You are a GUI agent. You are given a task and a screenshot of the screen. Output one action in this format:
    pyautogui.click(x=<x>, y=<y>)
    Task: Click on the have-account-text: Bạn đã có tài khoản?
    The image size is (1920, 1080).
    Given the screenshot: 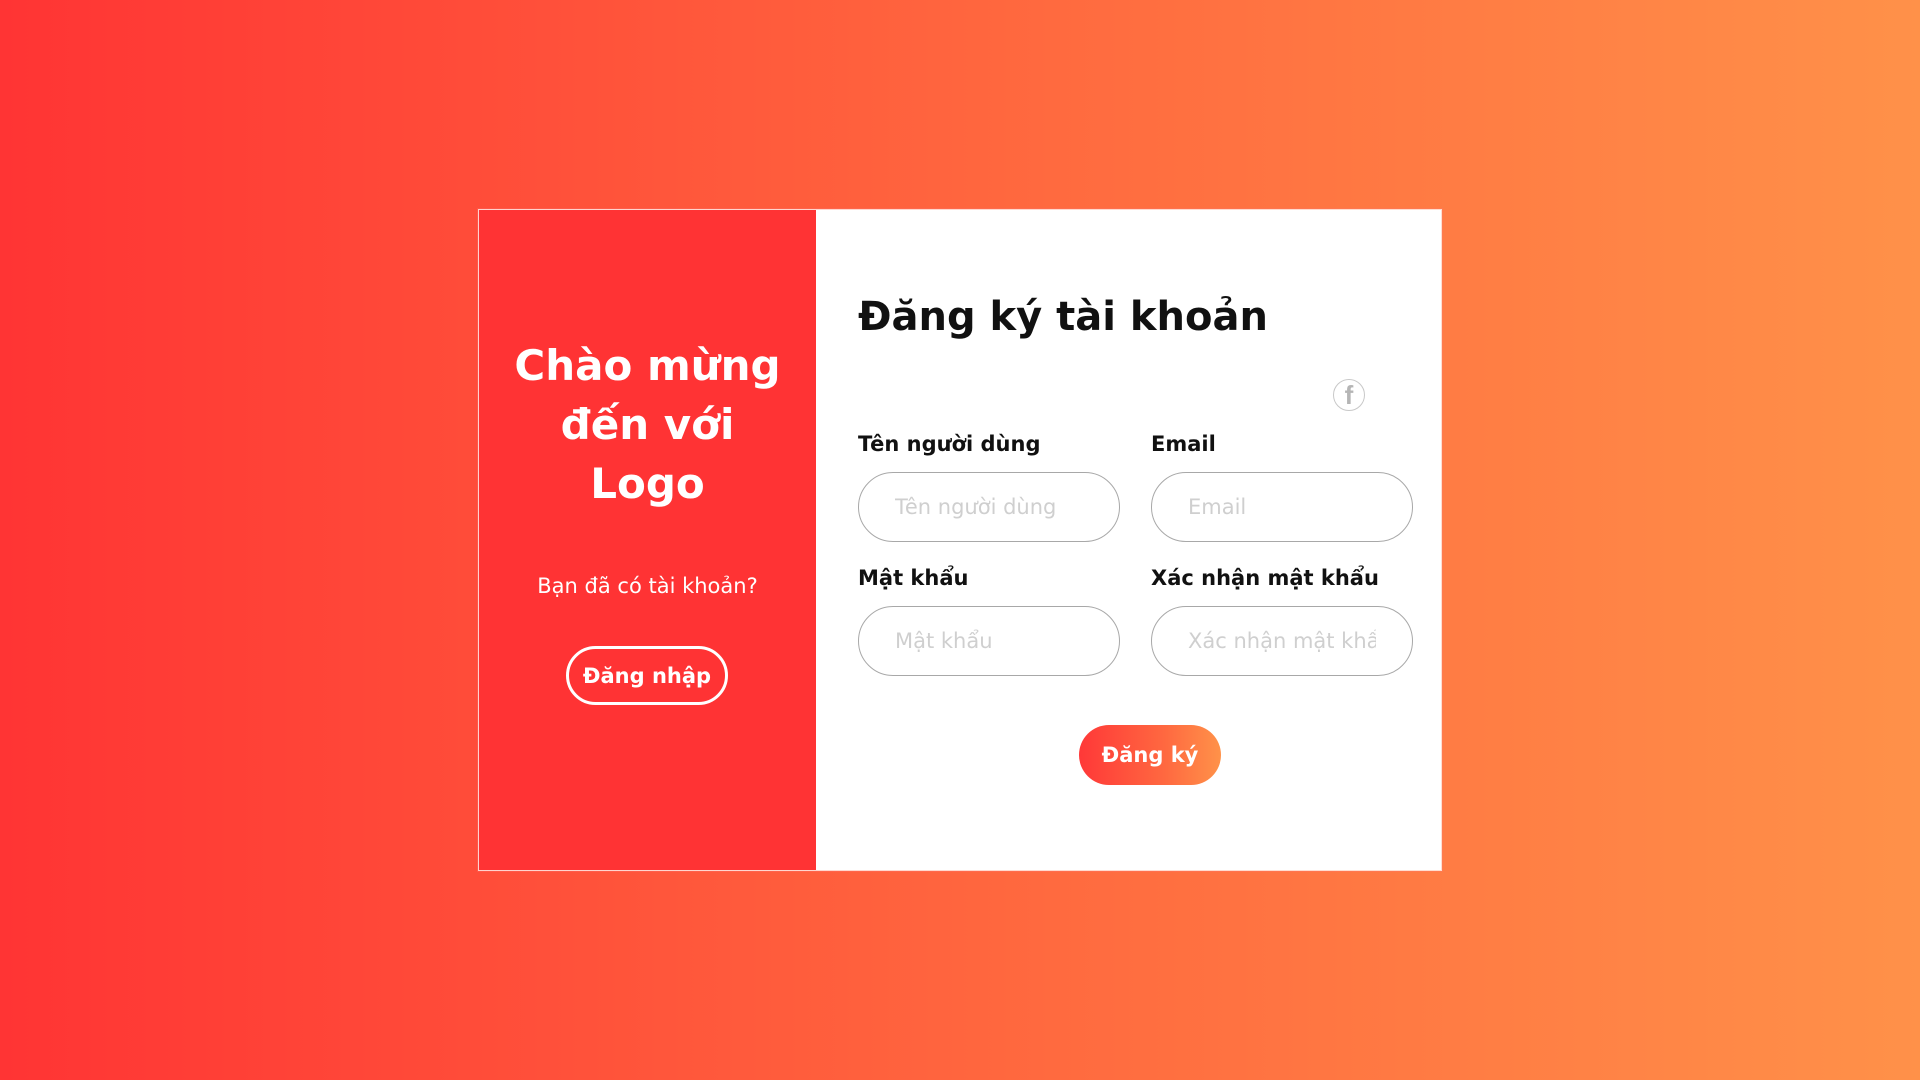 What is the action you would take?
    pyautogui.click(x=647, y=586)
    